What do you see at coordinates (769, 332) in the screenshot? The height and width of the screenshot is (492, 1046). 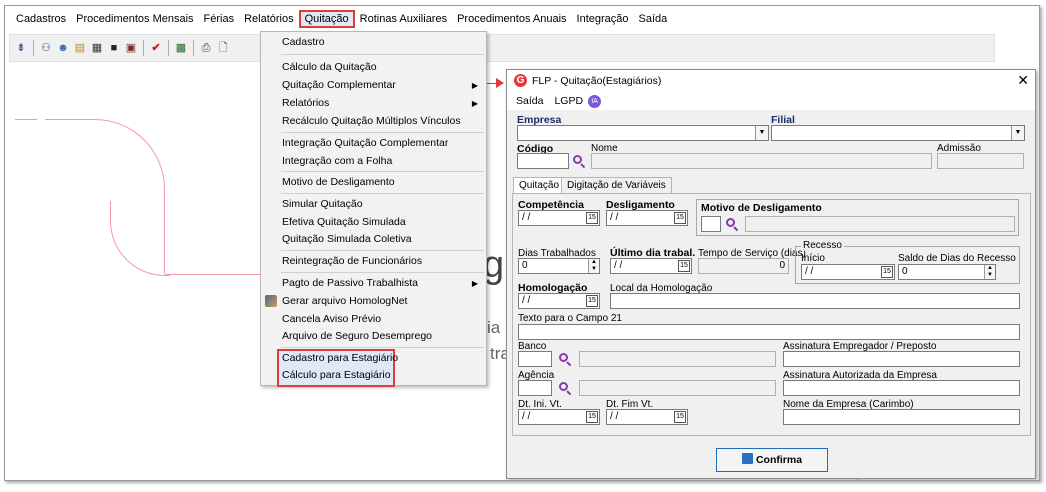 I see `texto-campo21-field` at bounding box center [769, 332].